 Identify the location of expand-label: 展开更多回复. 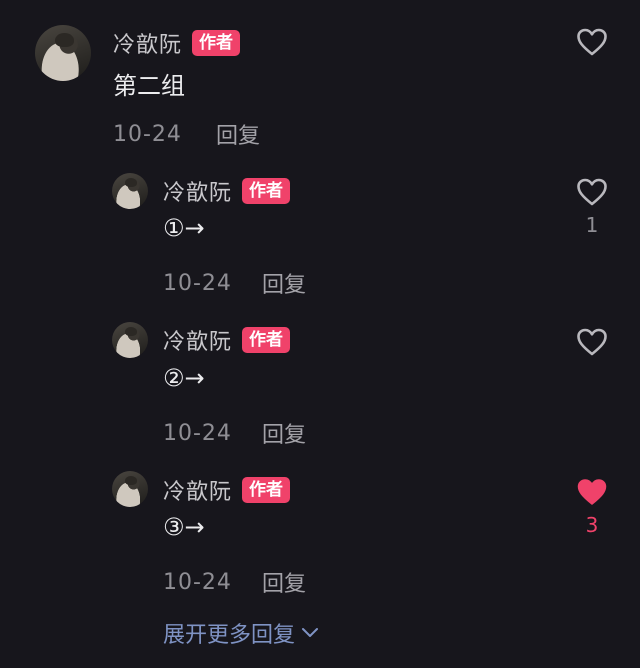
(229, 635).